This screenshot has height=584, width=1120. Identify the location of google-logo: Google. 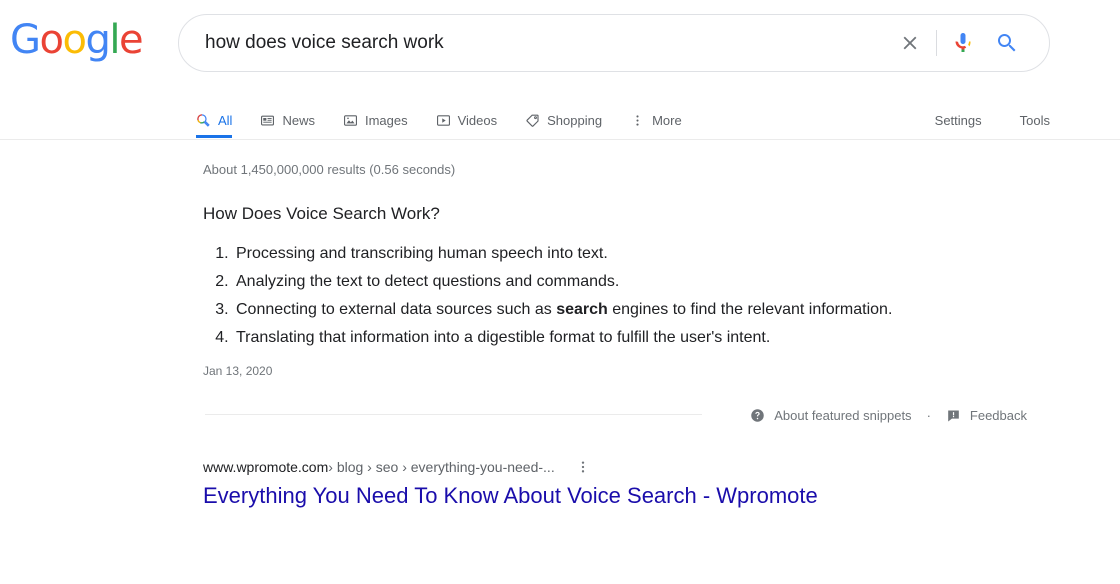
(77, 40).